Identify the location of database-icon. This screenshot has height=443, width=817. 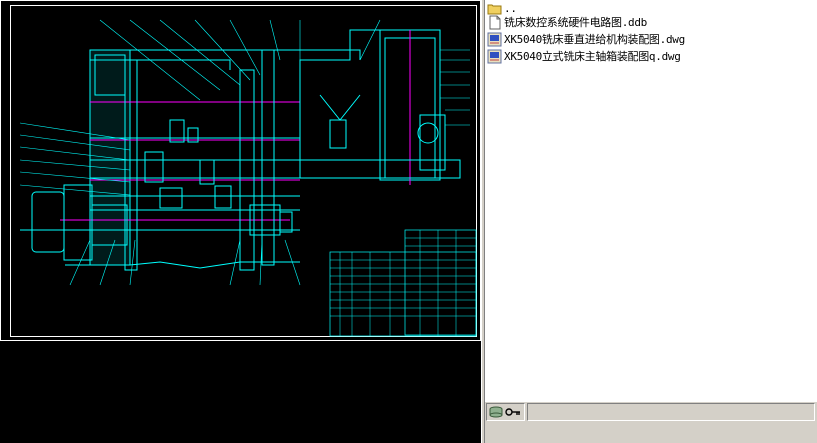
(496, 412).